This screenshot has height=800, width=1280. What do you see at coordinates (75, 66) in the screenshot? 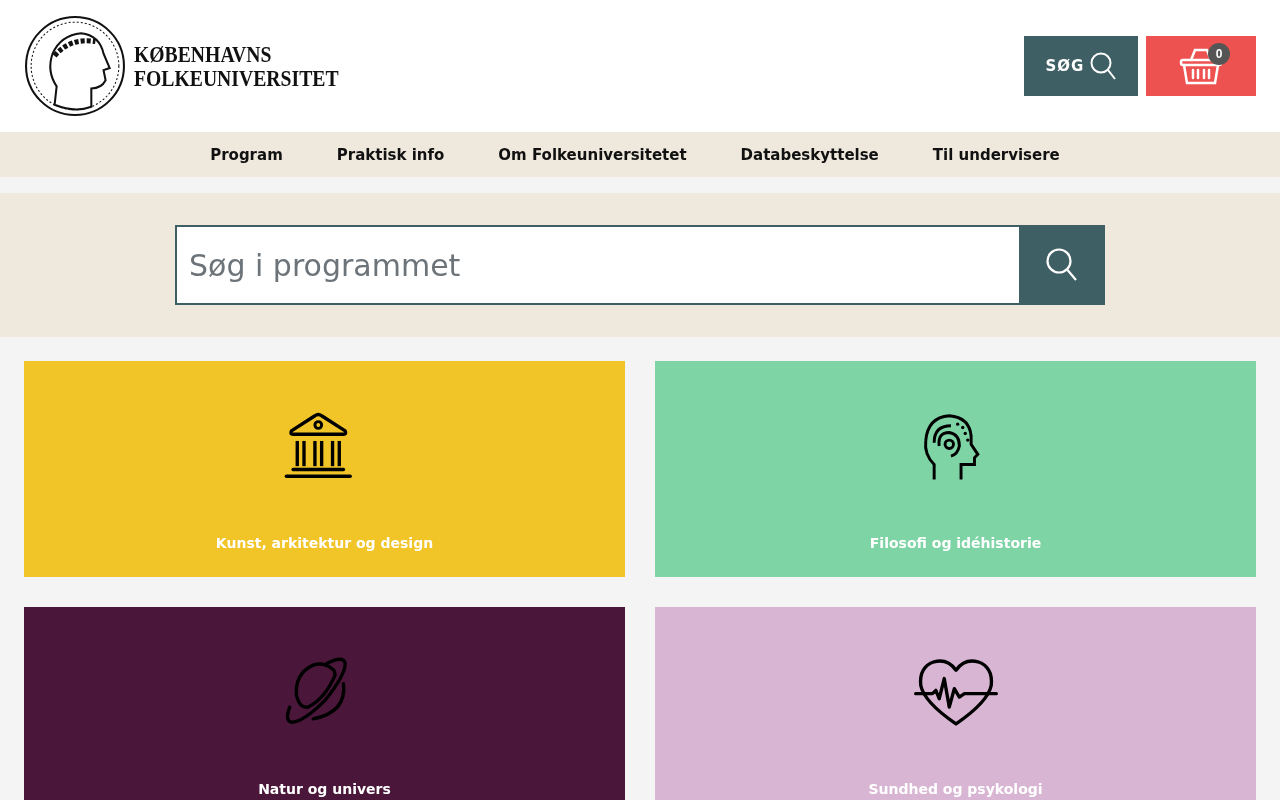
I see `coin-emblem-icon` at bounding box center [75, 66].